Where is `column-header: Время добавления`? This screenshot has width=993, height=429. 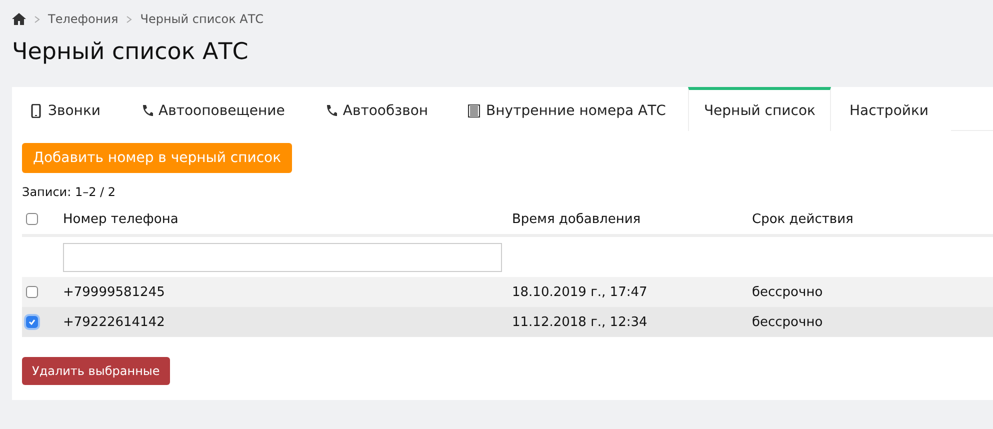 column-header: Время добавления is located at coordinates (632, 220).